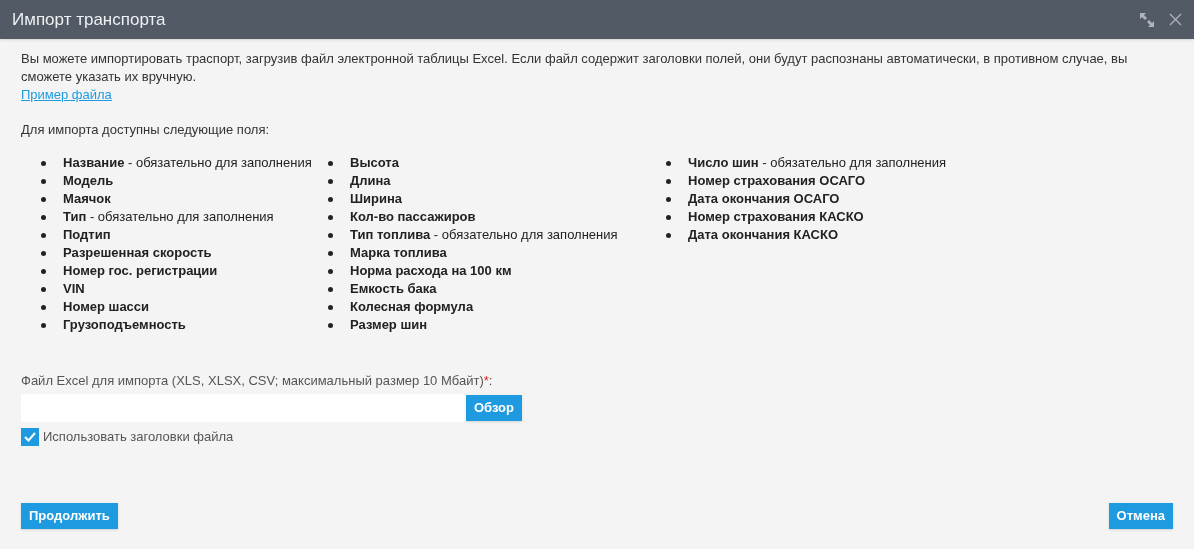  I want to click on file-input-field, so click(243, 408).